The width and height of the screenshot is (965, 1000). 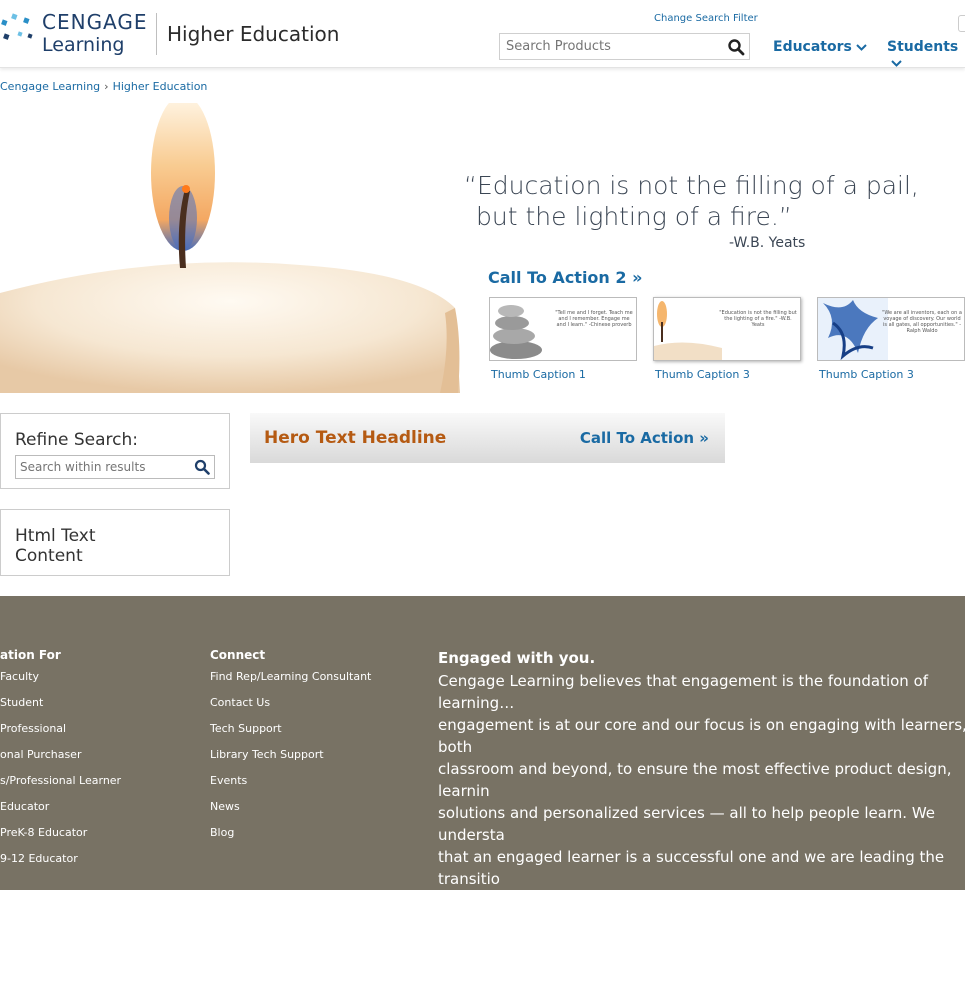 I want to click on breadcrumb: Cengage Learning › Higher Education, so click(x=103, y=86).